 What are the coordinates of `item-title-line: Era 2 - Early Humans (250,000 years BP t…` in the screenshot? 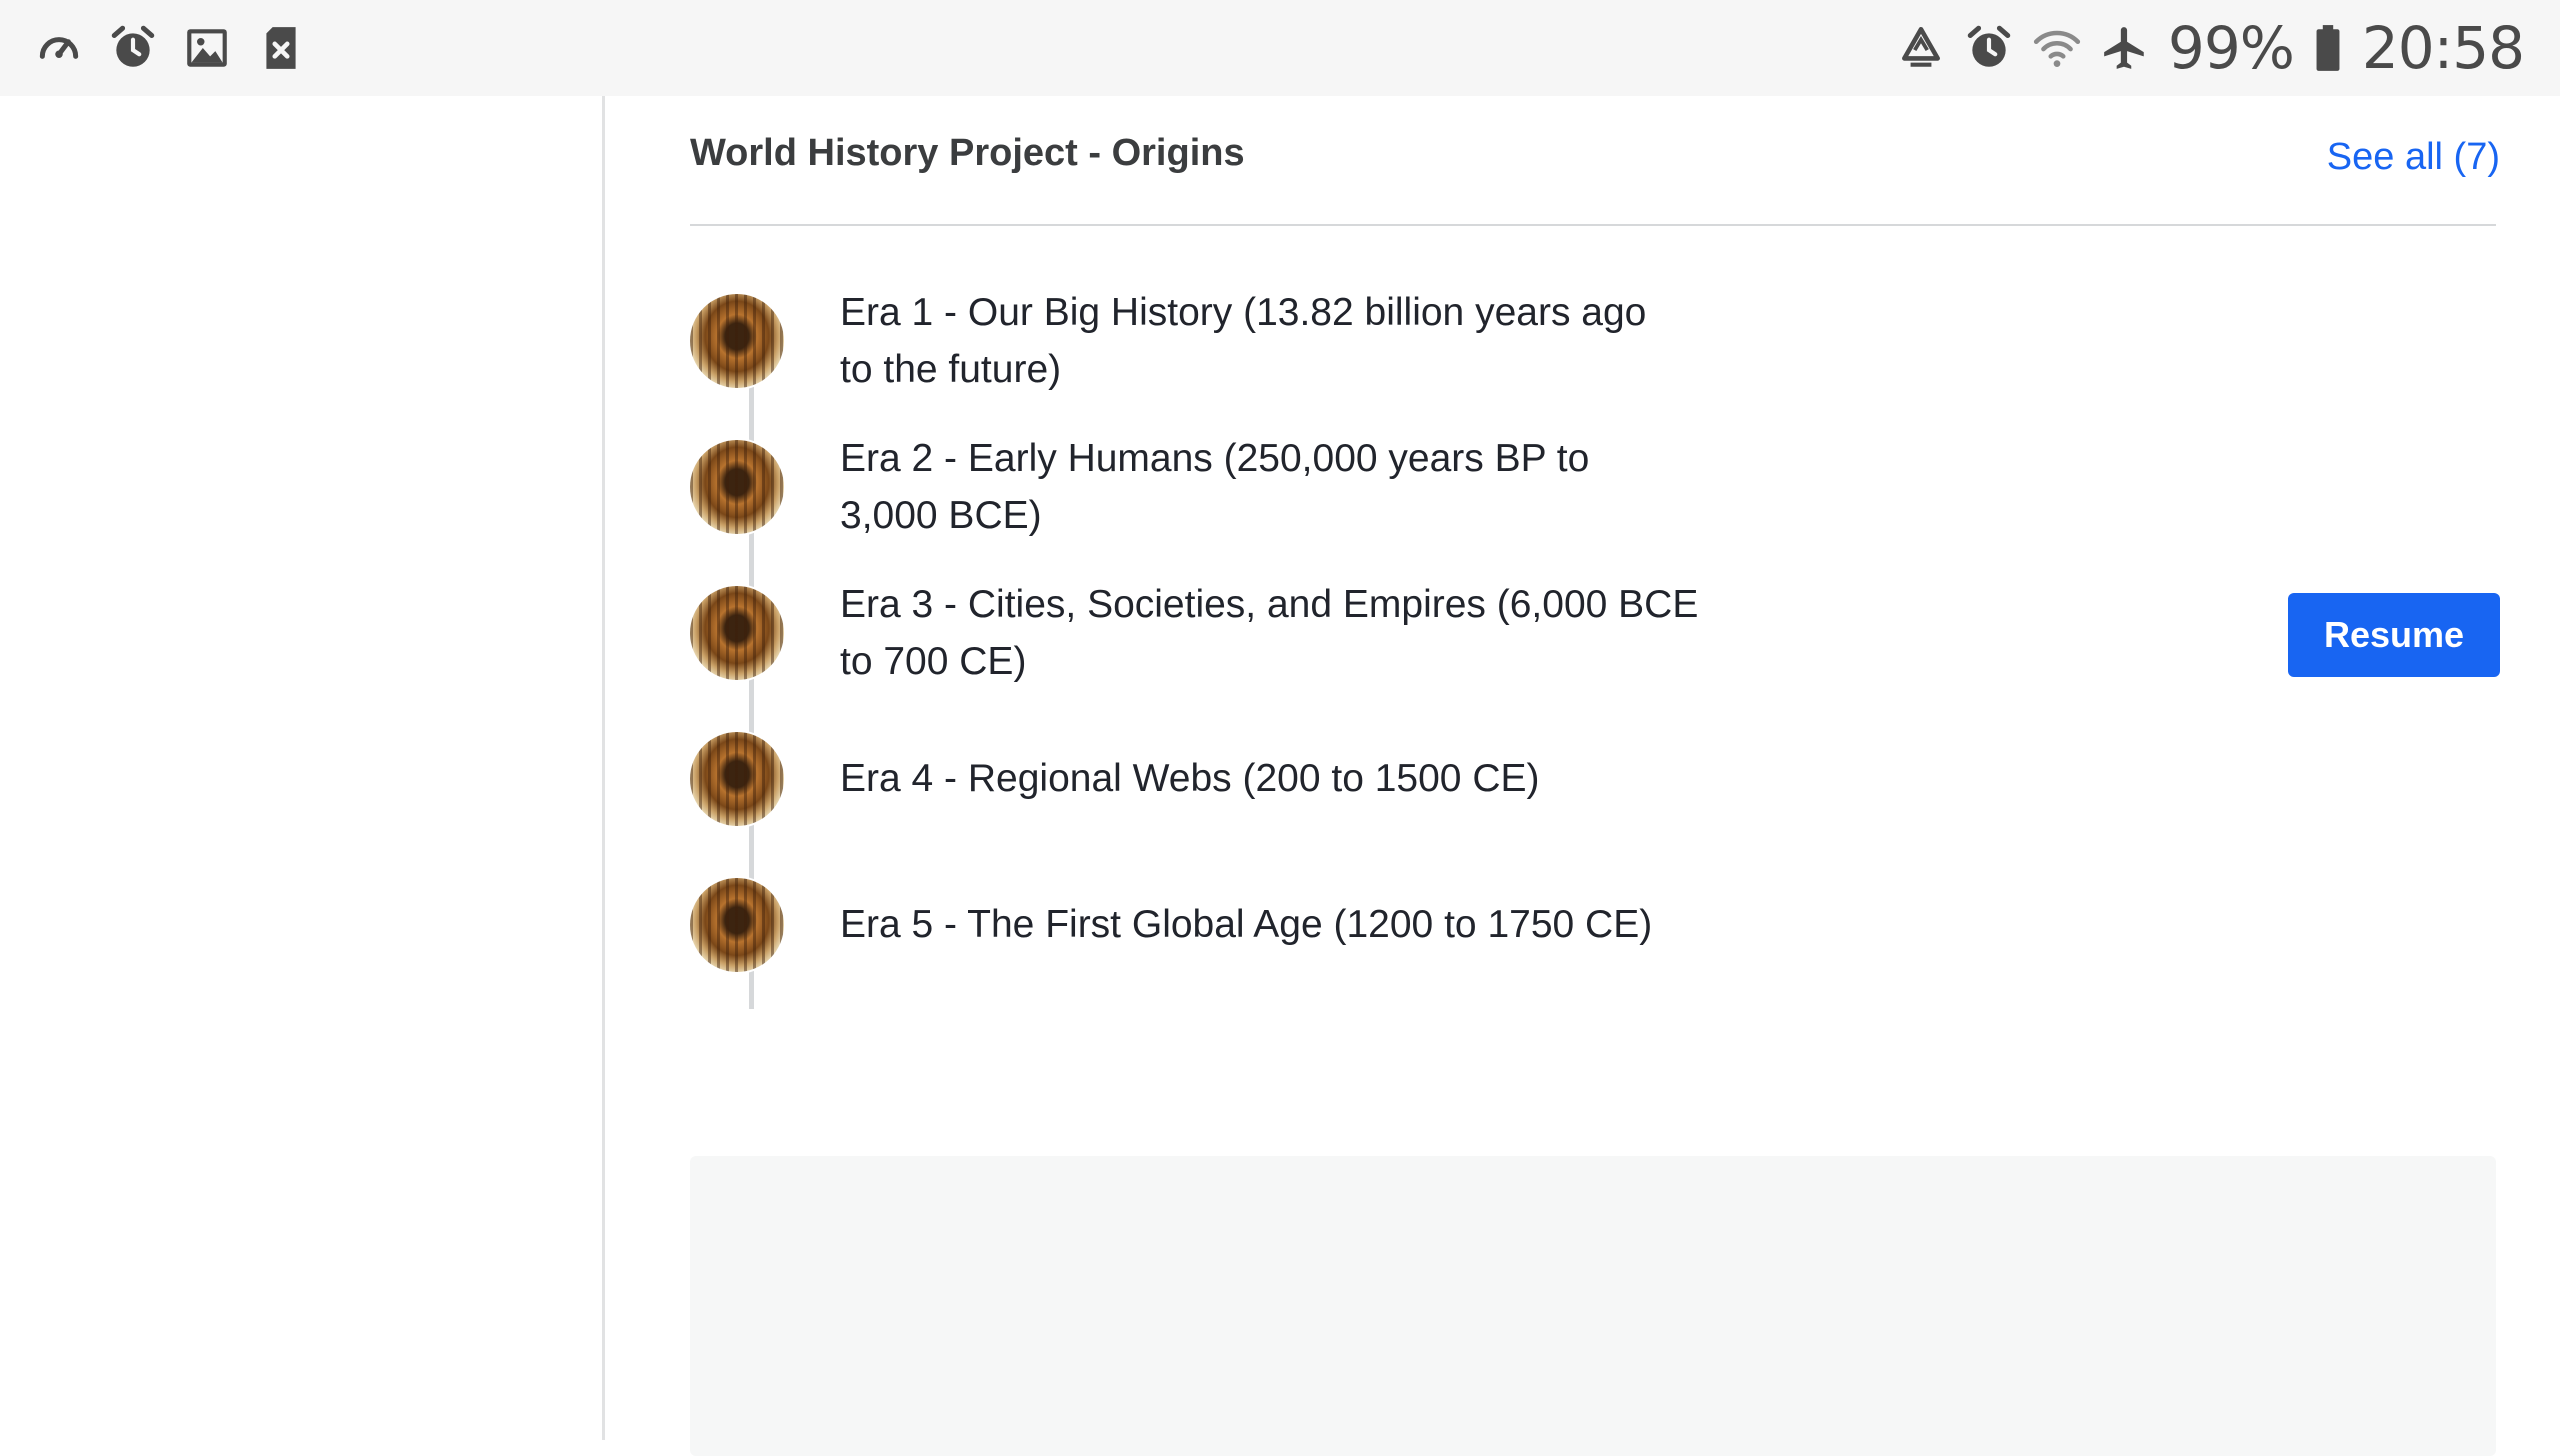 It's located at (1215, 458).